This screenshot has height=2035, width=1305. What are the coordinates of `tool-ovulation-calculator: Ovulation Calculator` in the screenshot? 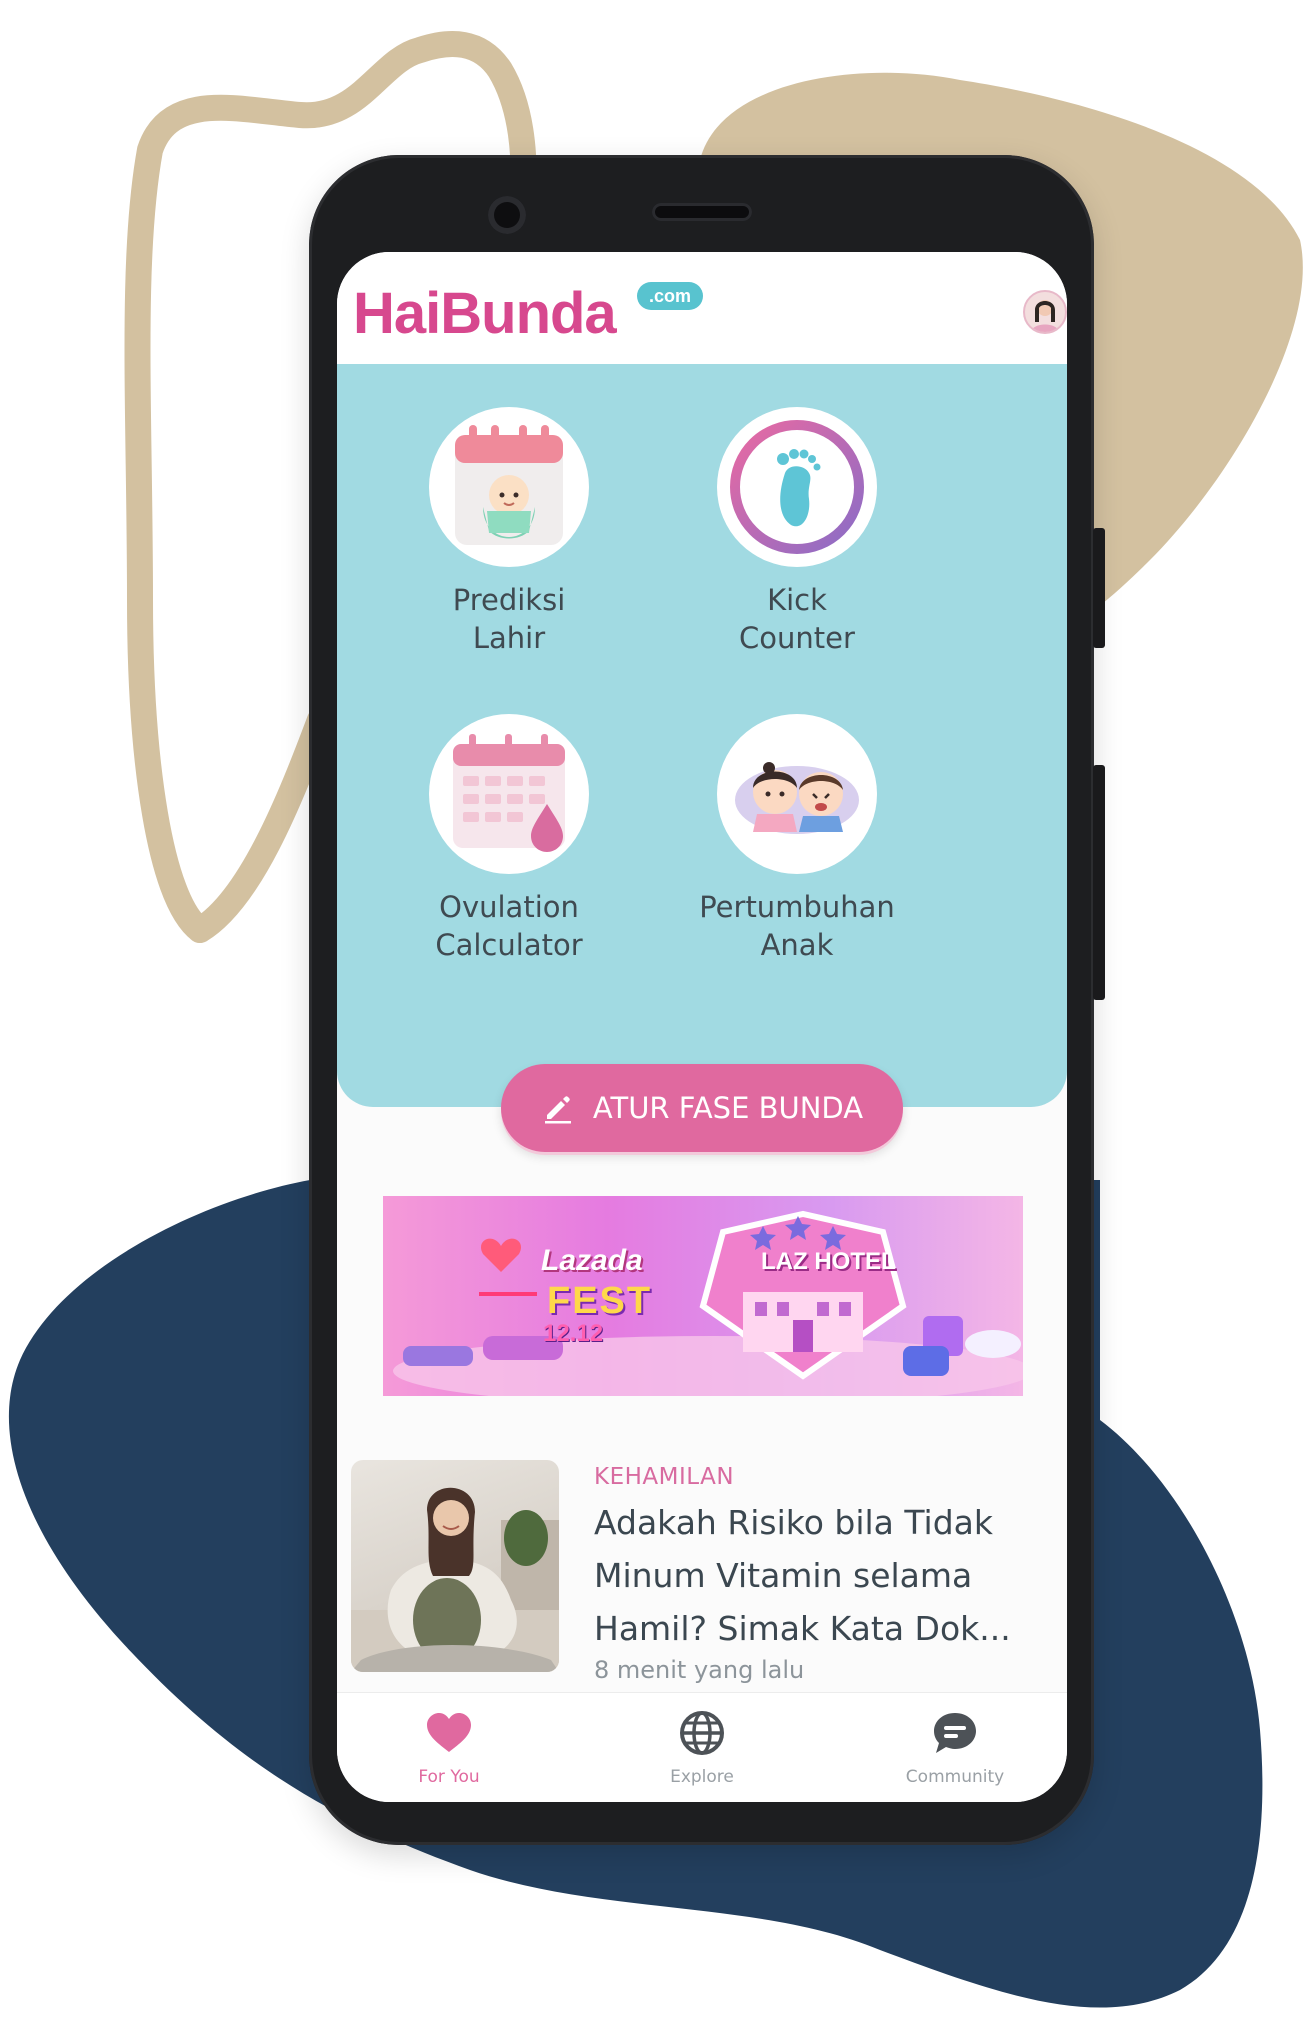 It's located at (509, 839).